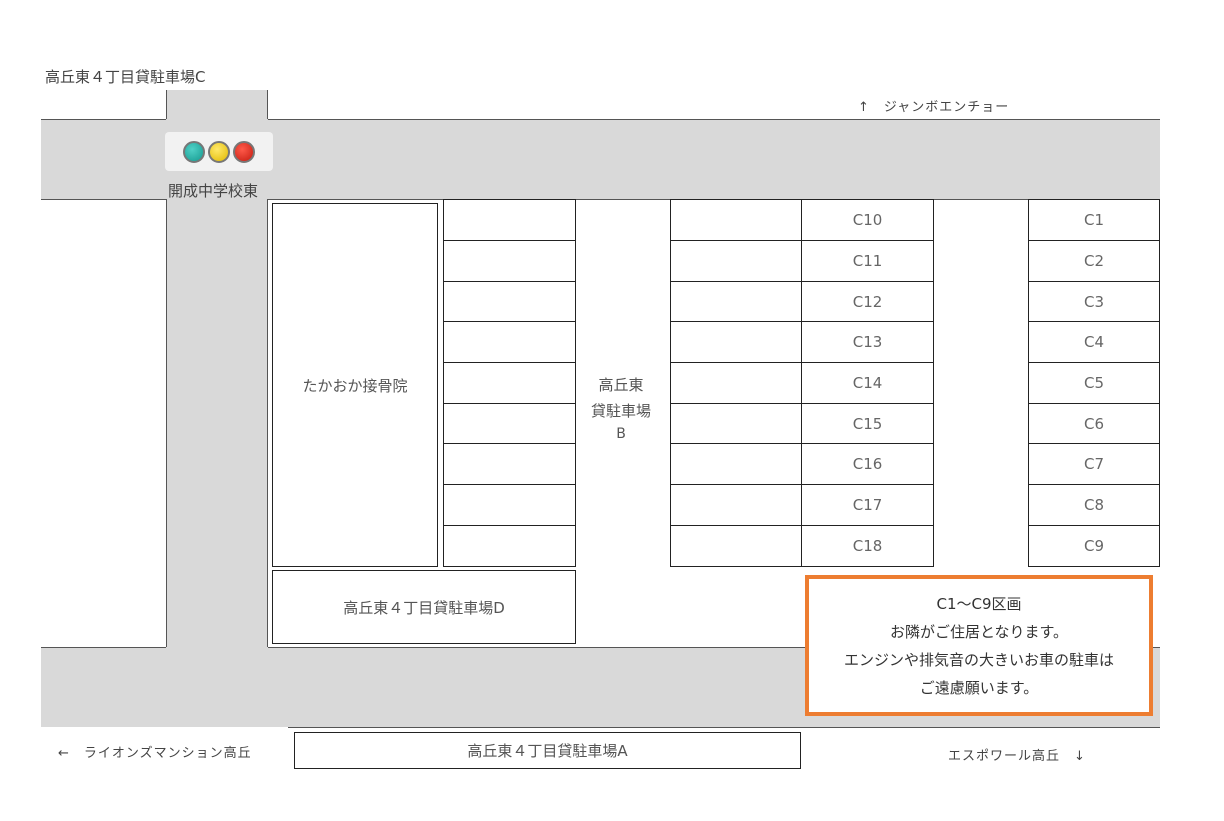 The height and width of the screenshot is (821, 1224). Describe the element at coordinates (978, 659) in the screenshot. I see `notice-line-3: エンジンや排気音の大きいお車の駐車は` at that location.